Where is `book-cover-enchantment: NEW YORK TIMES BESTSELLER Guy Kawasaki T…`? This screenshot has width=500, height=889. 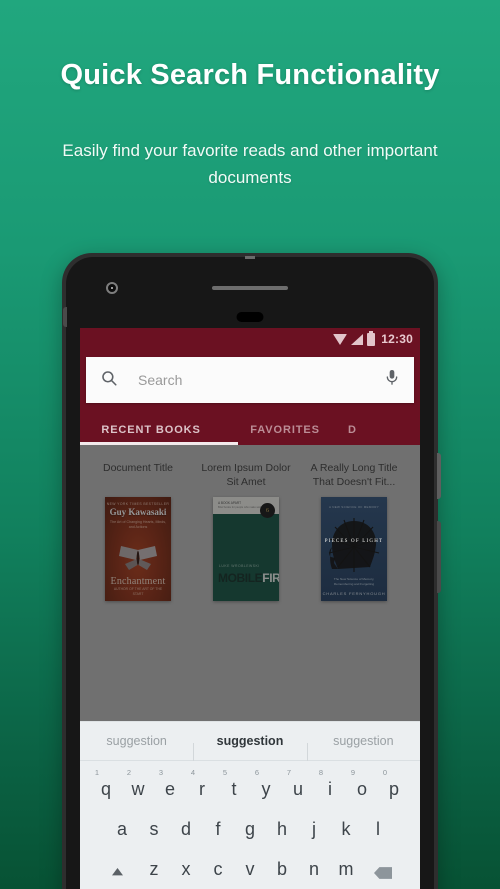 book-cover-enchantment: NEW YORK TIMES BESTSELLER Guy Kawasaki T… is located at coordinates (138, 549).